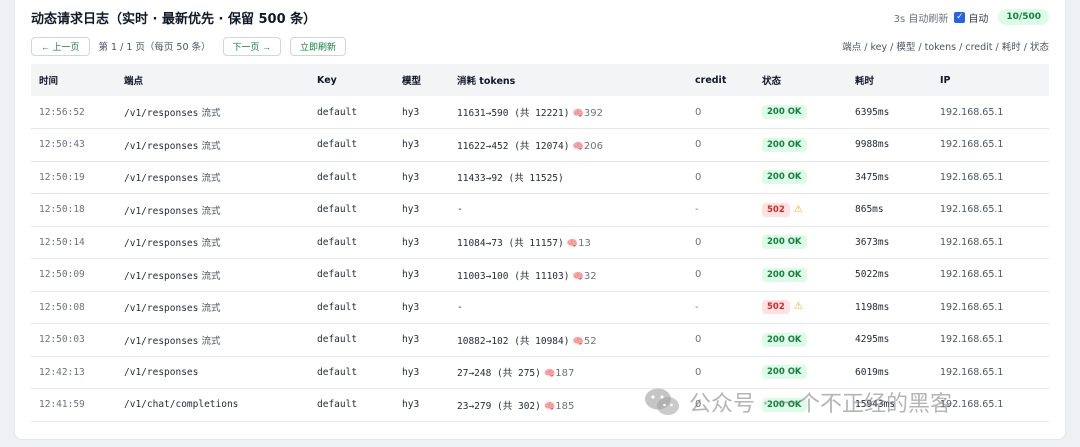  I want to click on cell-tokens: 10882→102 (共 10984) 🧠52, so click(576, 340).